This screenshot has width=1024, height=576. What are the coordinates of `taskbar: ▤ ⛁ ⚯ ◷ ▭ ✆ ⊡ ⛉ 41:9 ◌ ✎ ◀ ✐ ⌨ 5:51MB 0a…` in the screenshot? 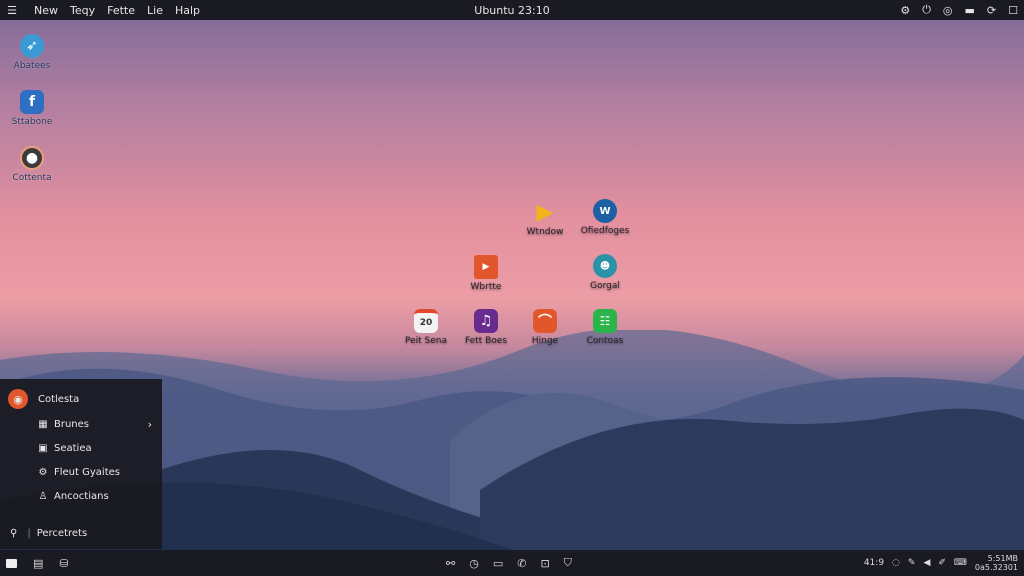 It's located at (512, 563).